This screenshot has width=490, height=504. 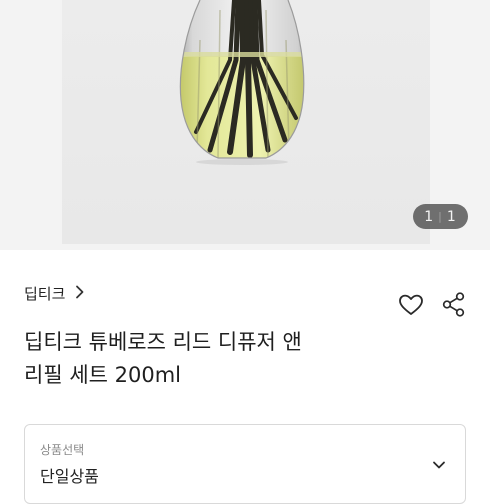 I want to click on chevron-right-icon, so click(x=80, y=294).